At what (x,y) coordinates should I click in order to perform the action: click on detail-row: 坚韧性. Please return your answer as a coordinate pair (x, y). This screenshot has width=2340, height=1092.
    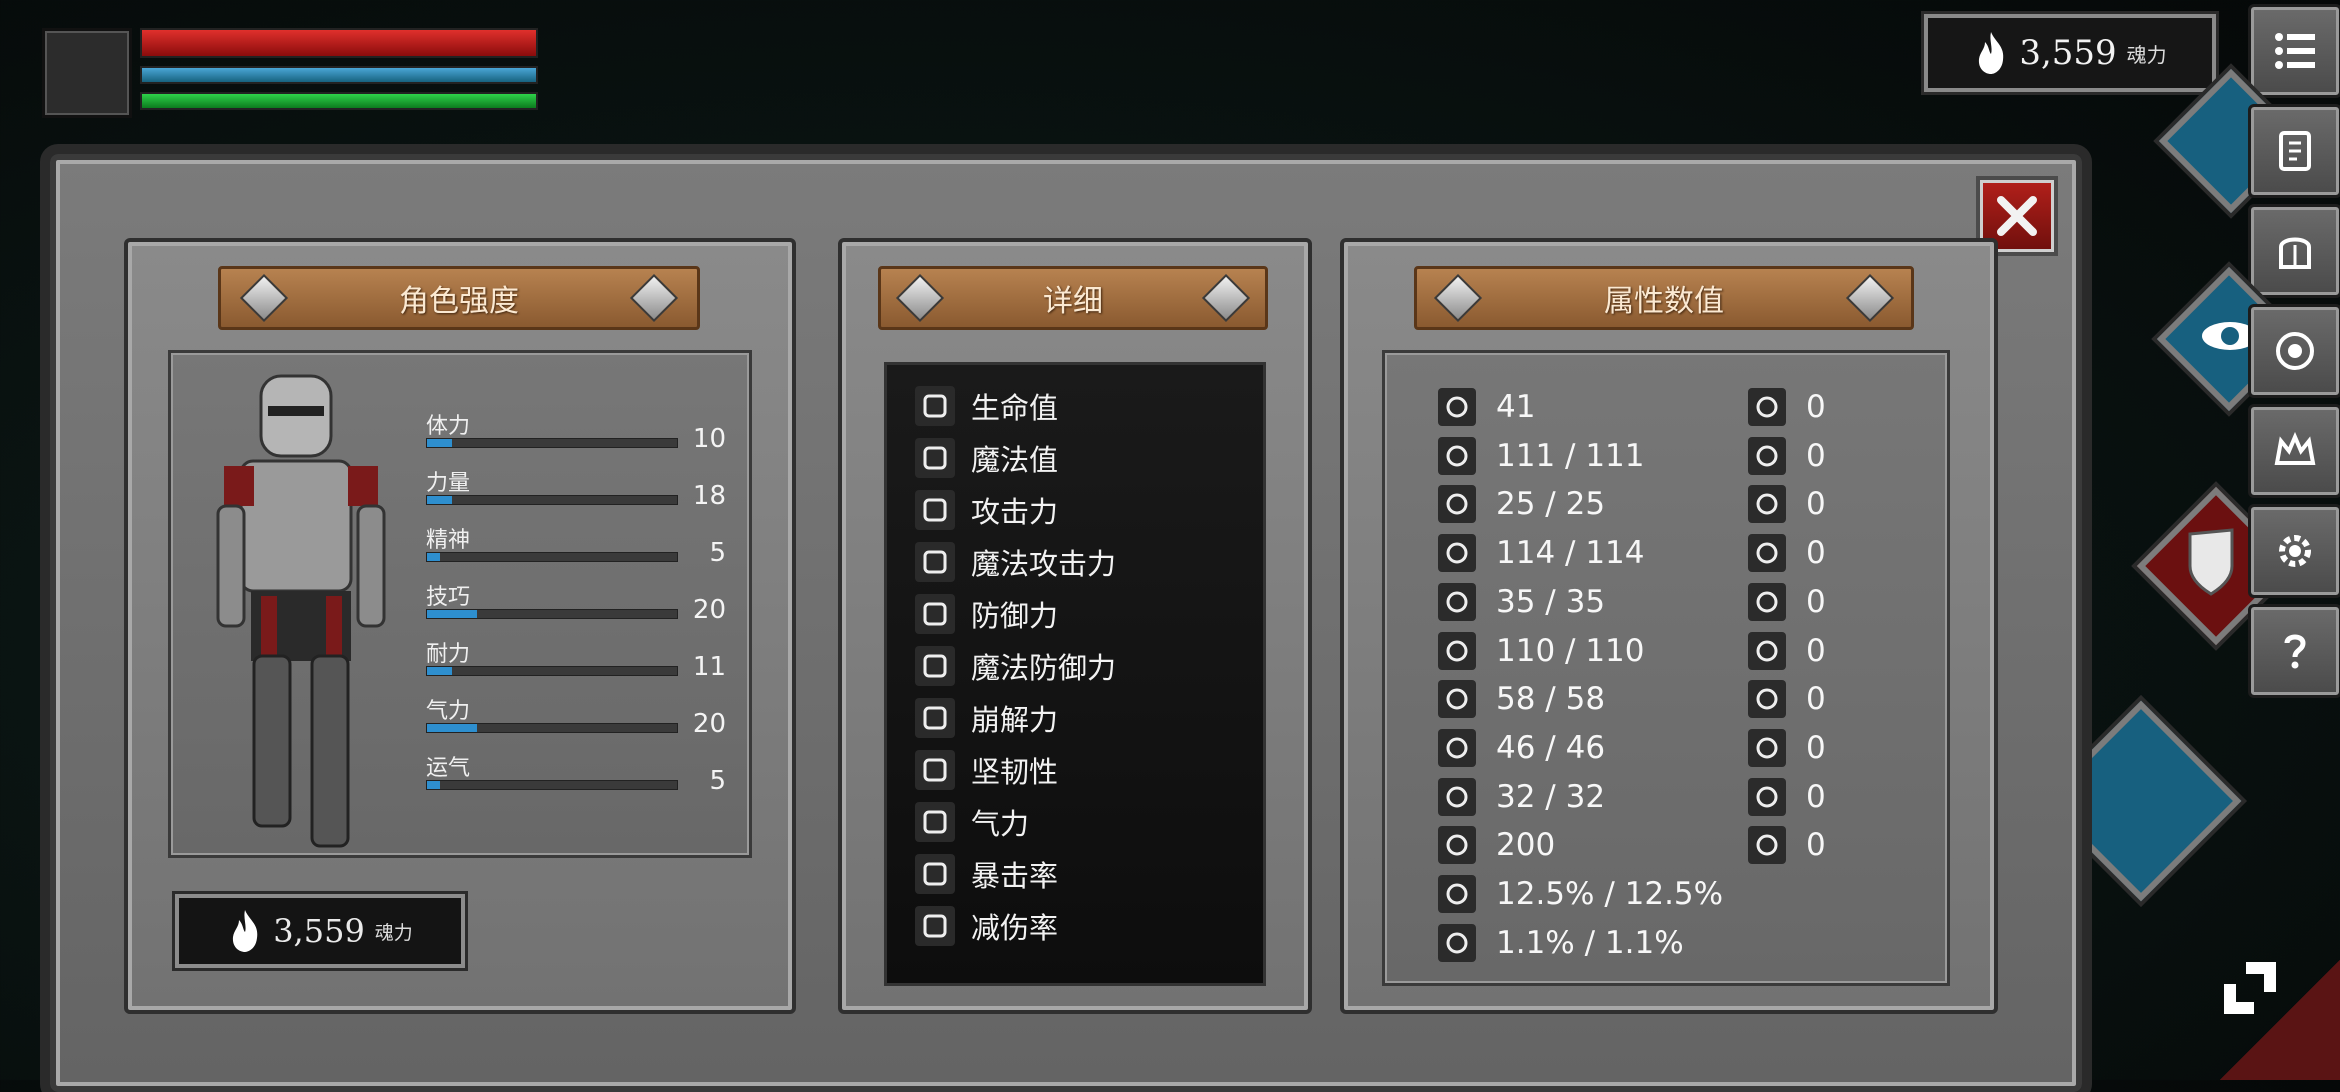
    Looking at the image, I should click on (986, 770).